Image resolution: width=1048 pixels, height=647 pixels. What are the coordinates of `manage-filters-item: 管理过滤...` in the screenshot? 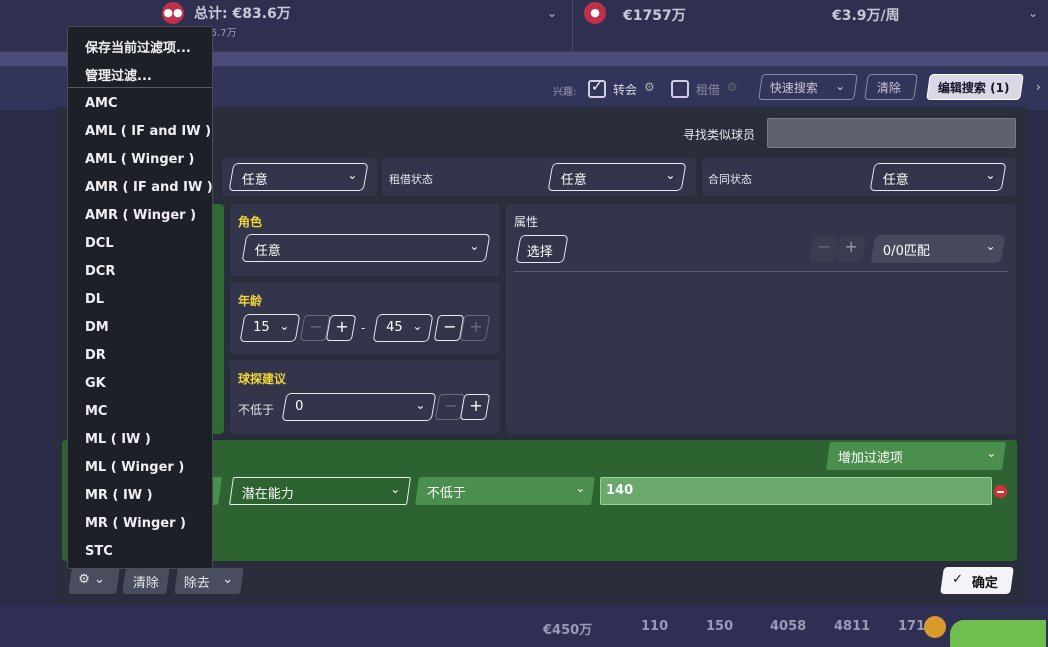 It's located at (118, 74).